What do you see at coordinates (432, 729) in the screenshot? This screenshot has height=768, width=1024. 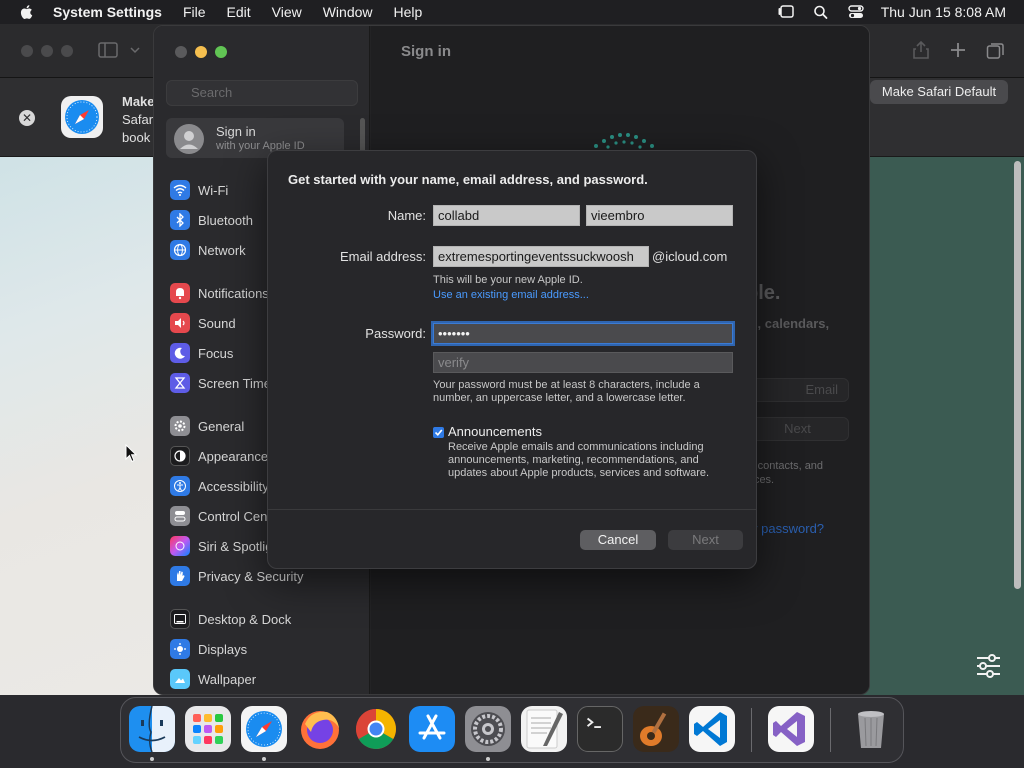 I see `dock-app-store-icon` at bounding box center [432, 729].